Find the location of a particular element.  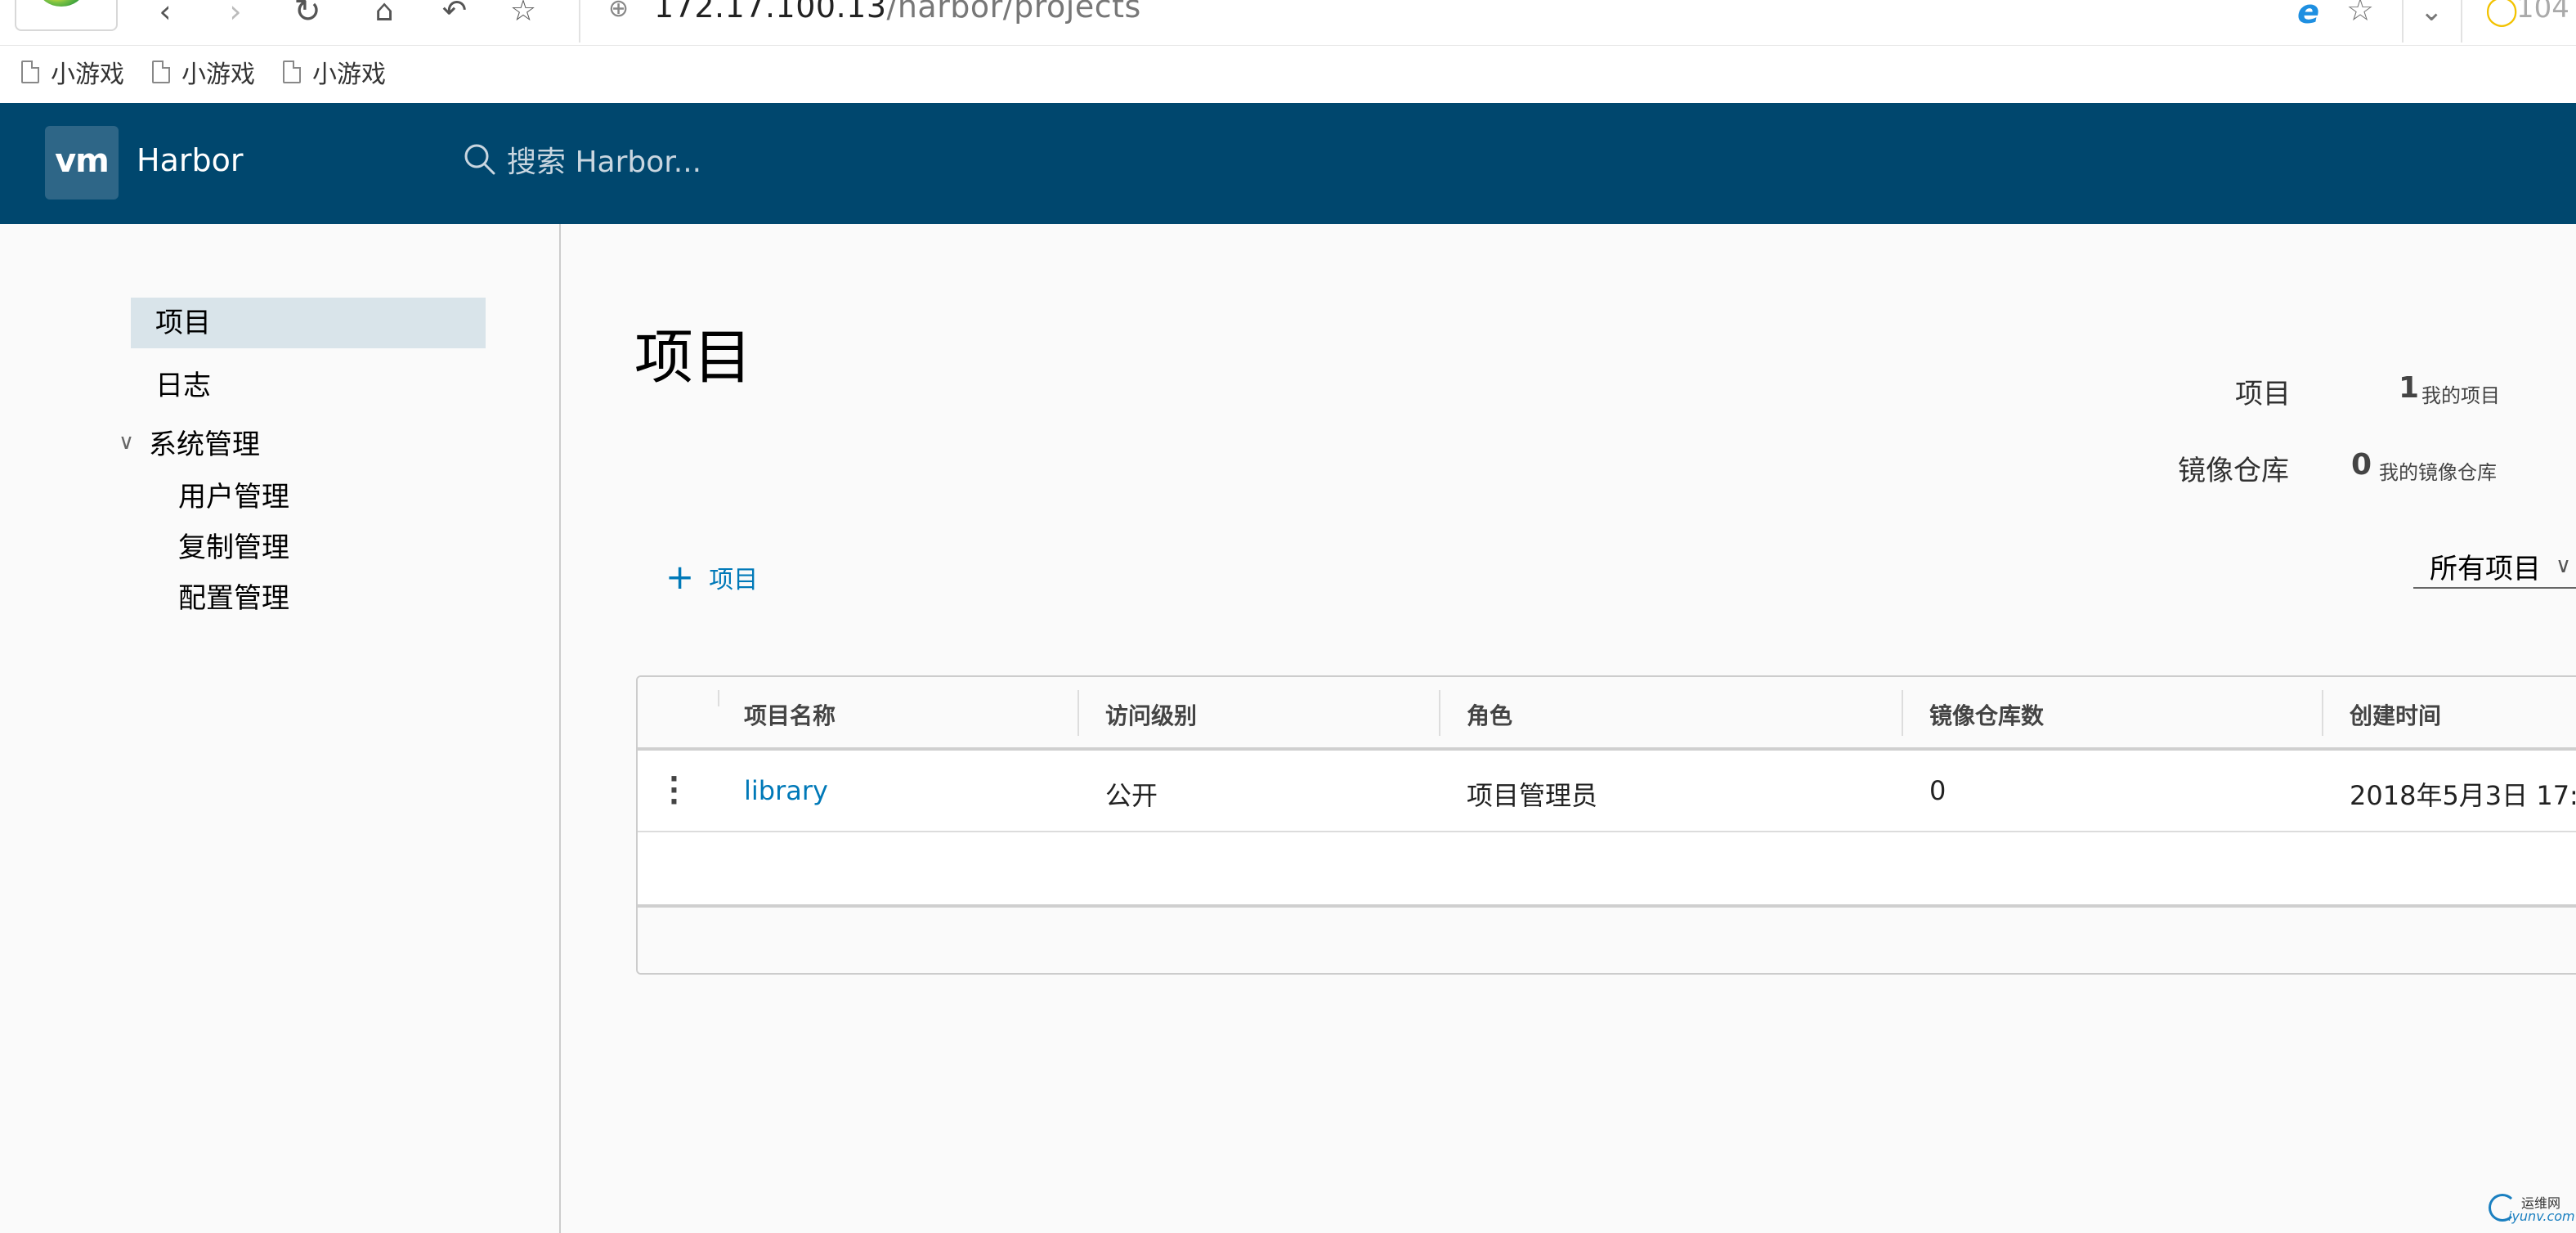

column-header-access: 访问级别 is located at coordinates (1151, 714).